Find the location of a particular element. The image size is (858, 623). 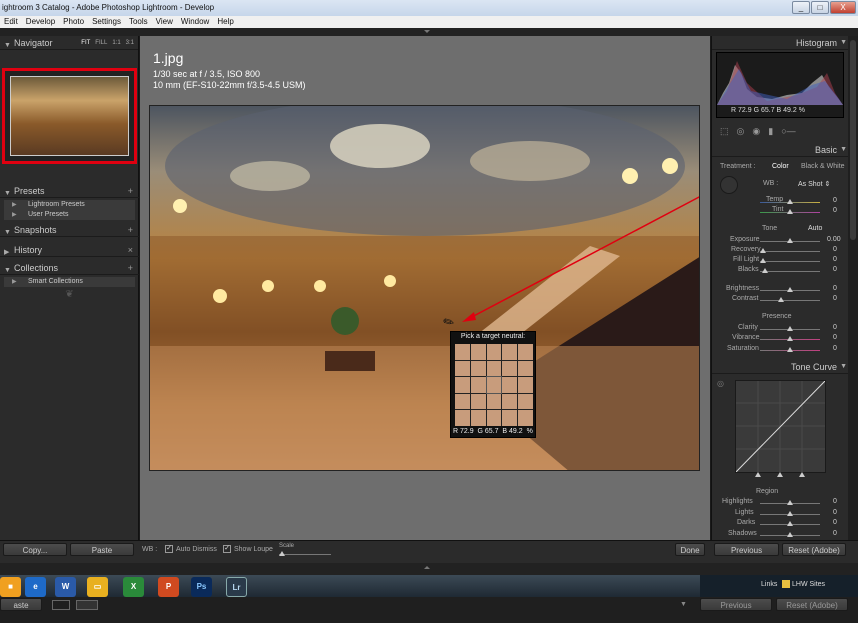

exposure-value: 0.00 is located at coordinates (834, 239).